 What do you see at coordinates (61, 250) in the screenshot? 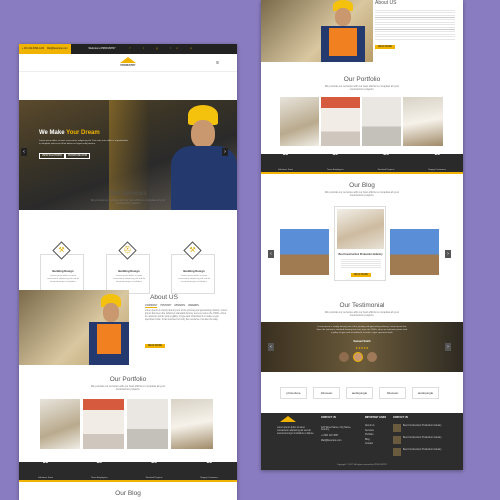
I see `tools-icon: ⚒` at bounding box center [61, 250].